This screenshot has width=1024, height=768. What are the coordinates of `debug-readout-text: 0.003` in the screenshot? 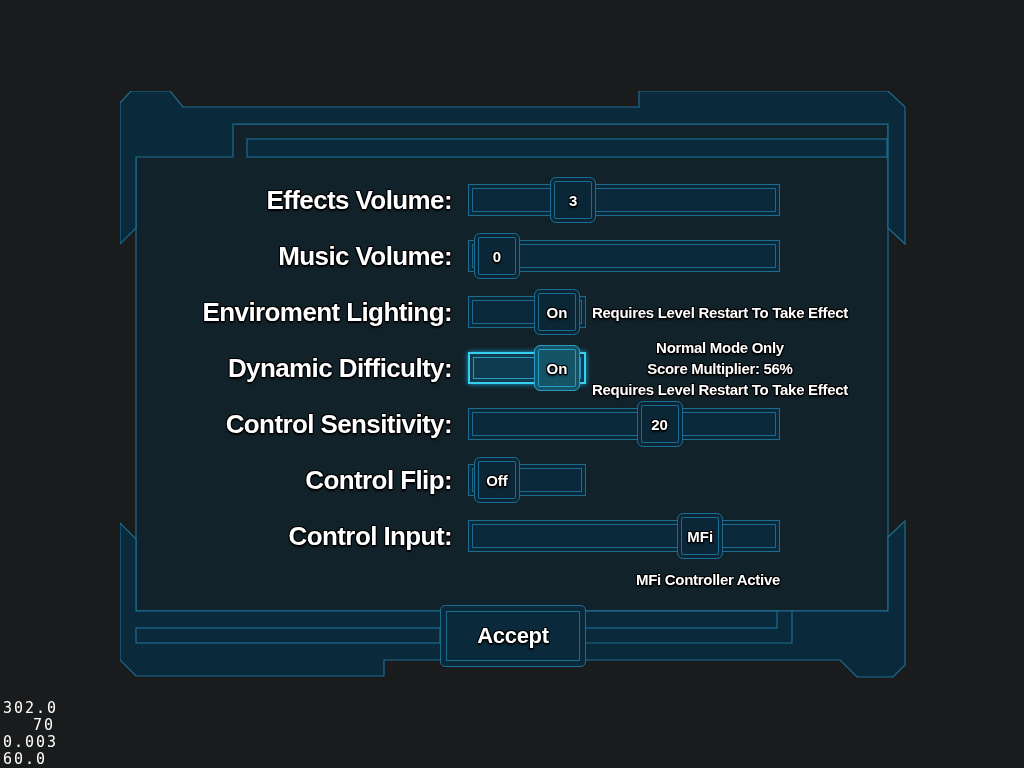 It's located at (31, 742).